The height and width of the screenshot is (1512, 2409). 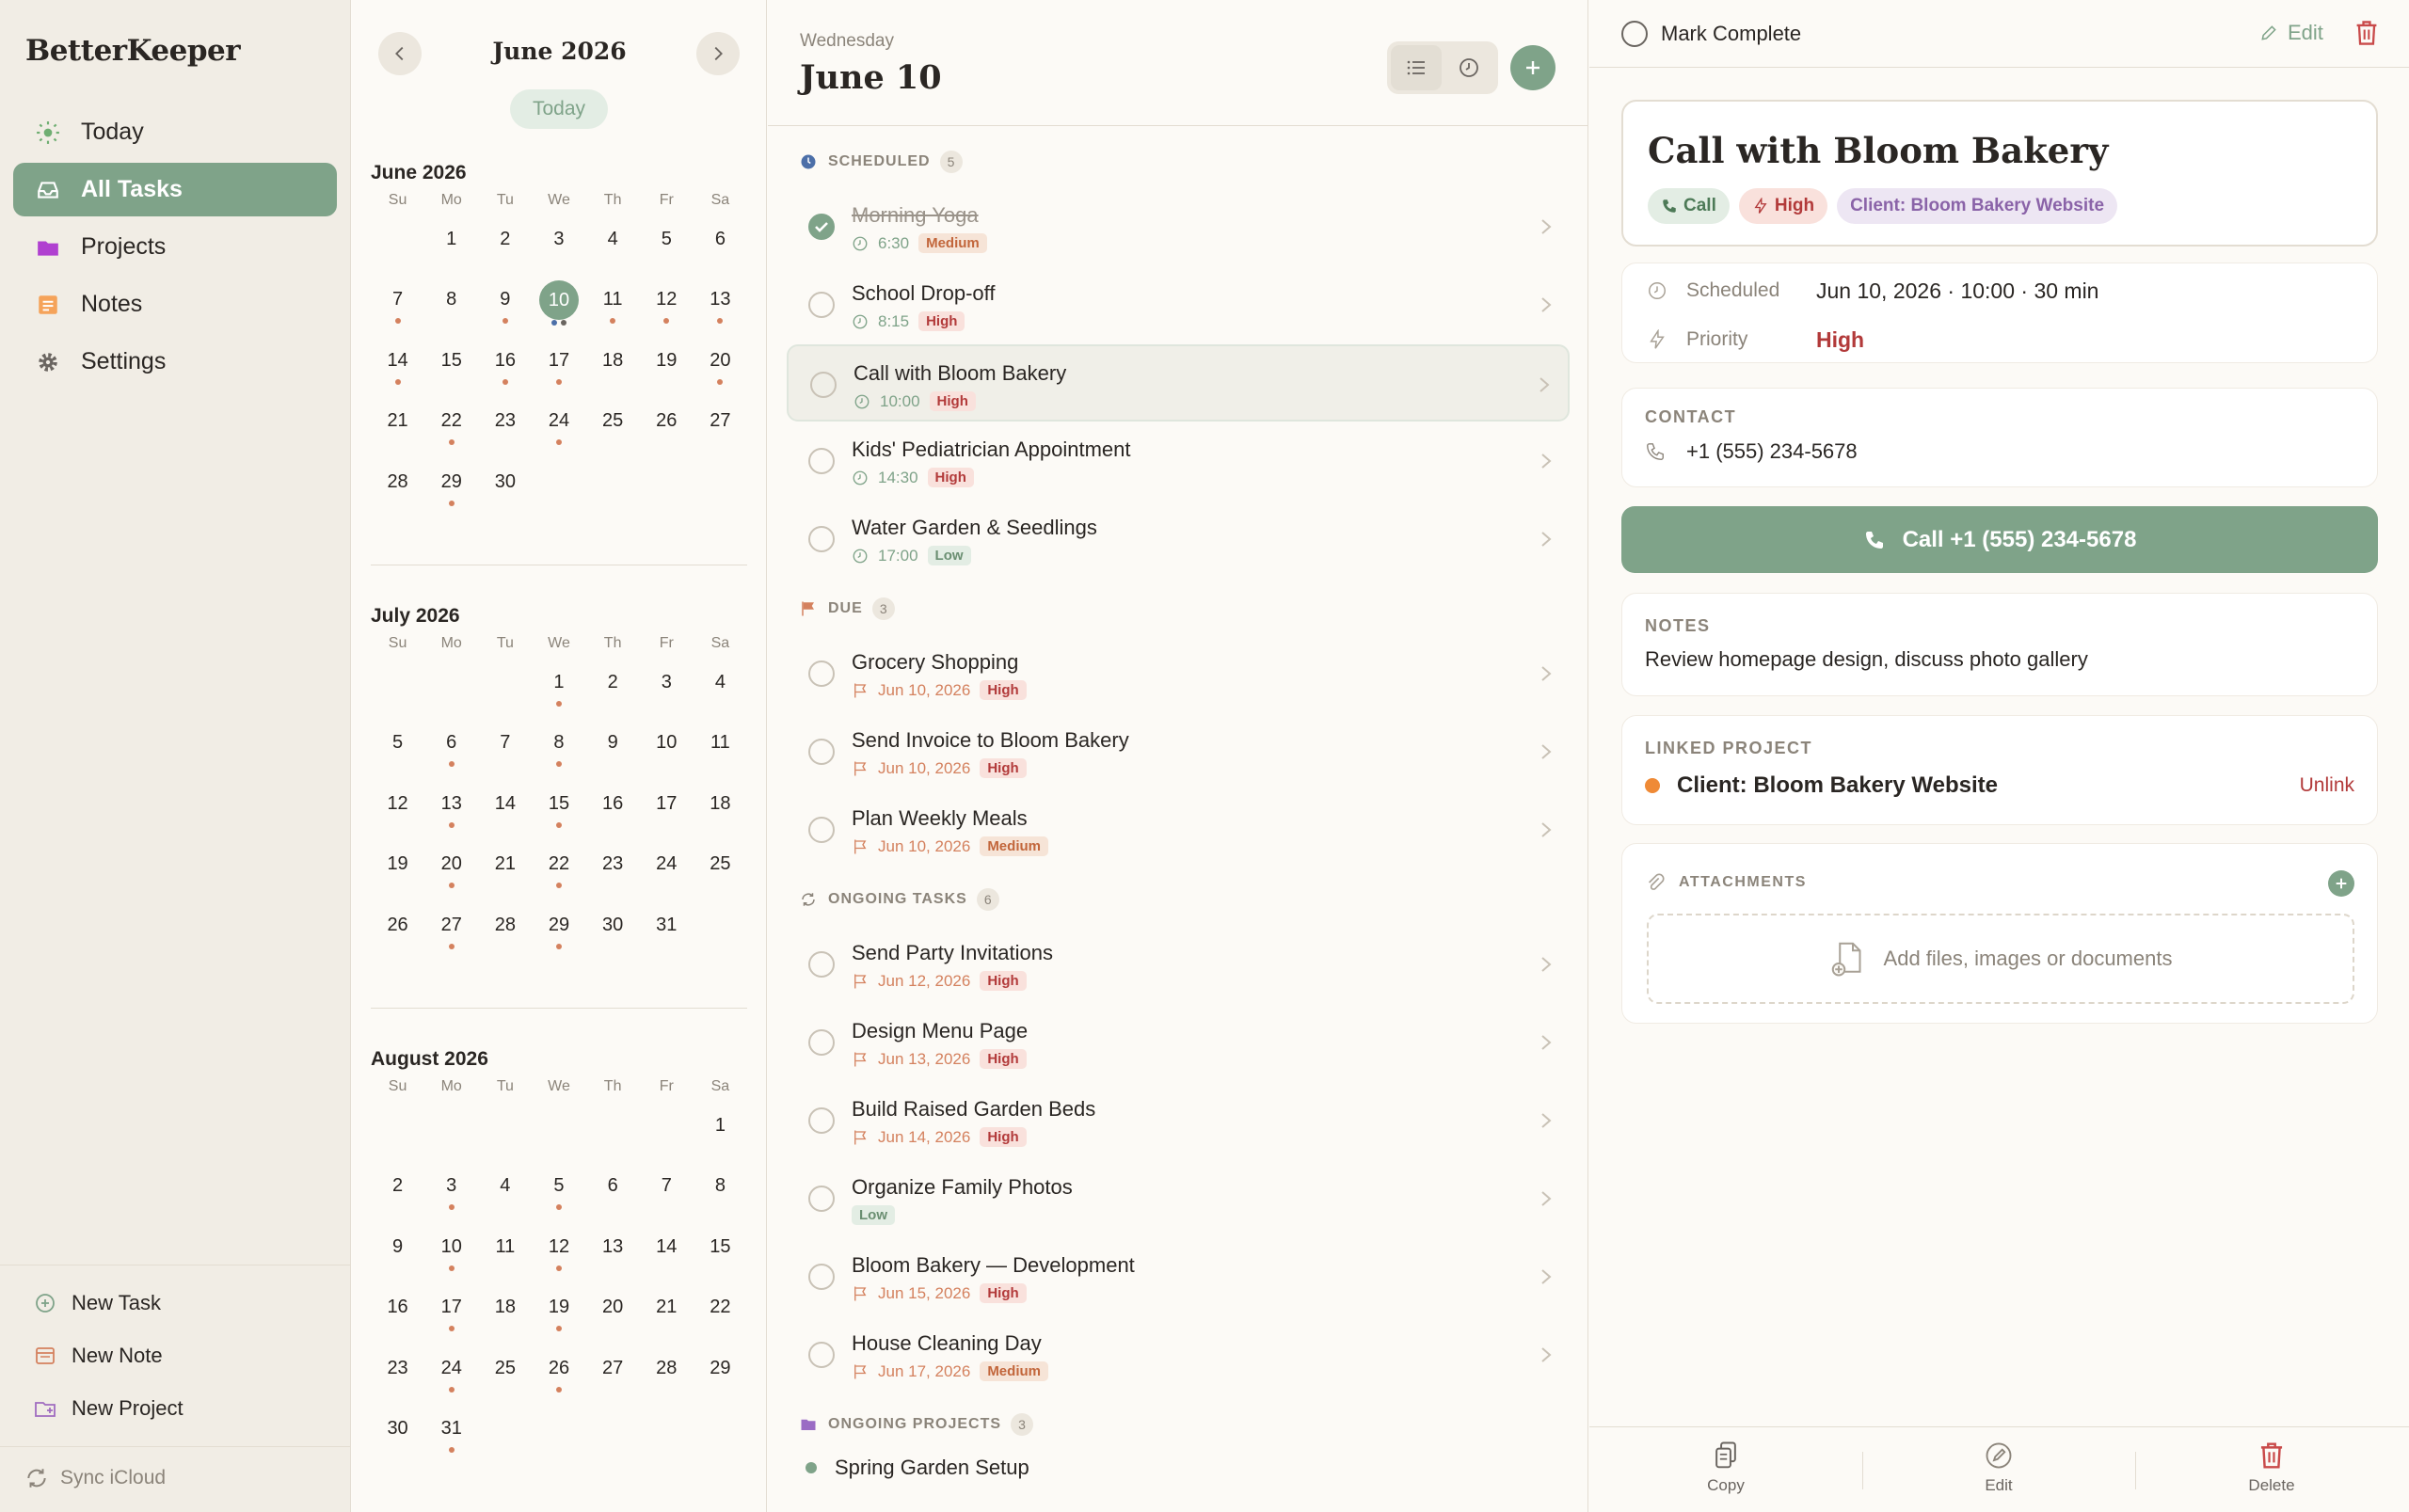 I want to click on unlink-button: Unlink, so click(x=2327, y=786).